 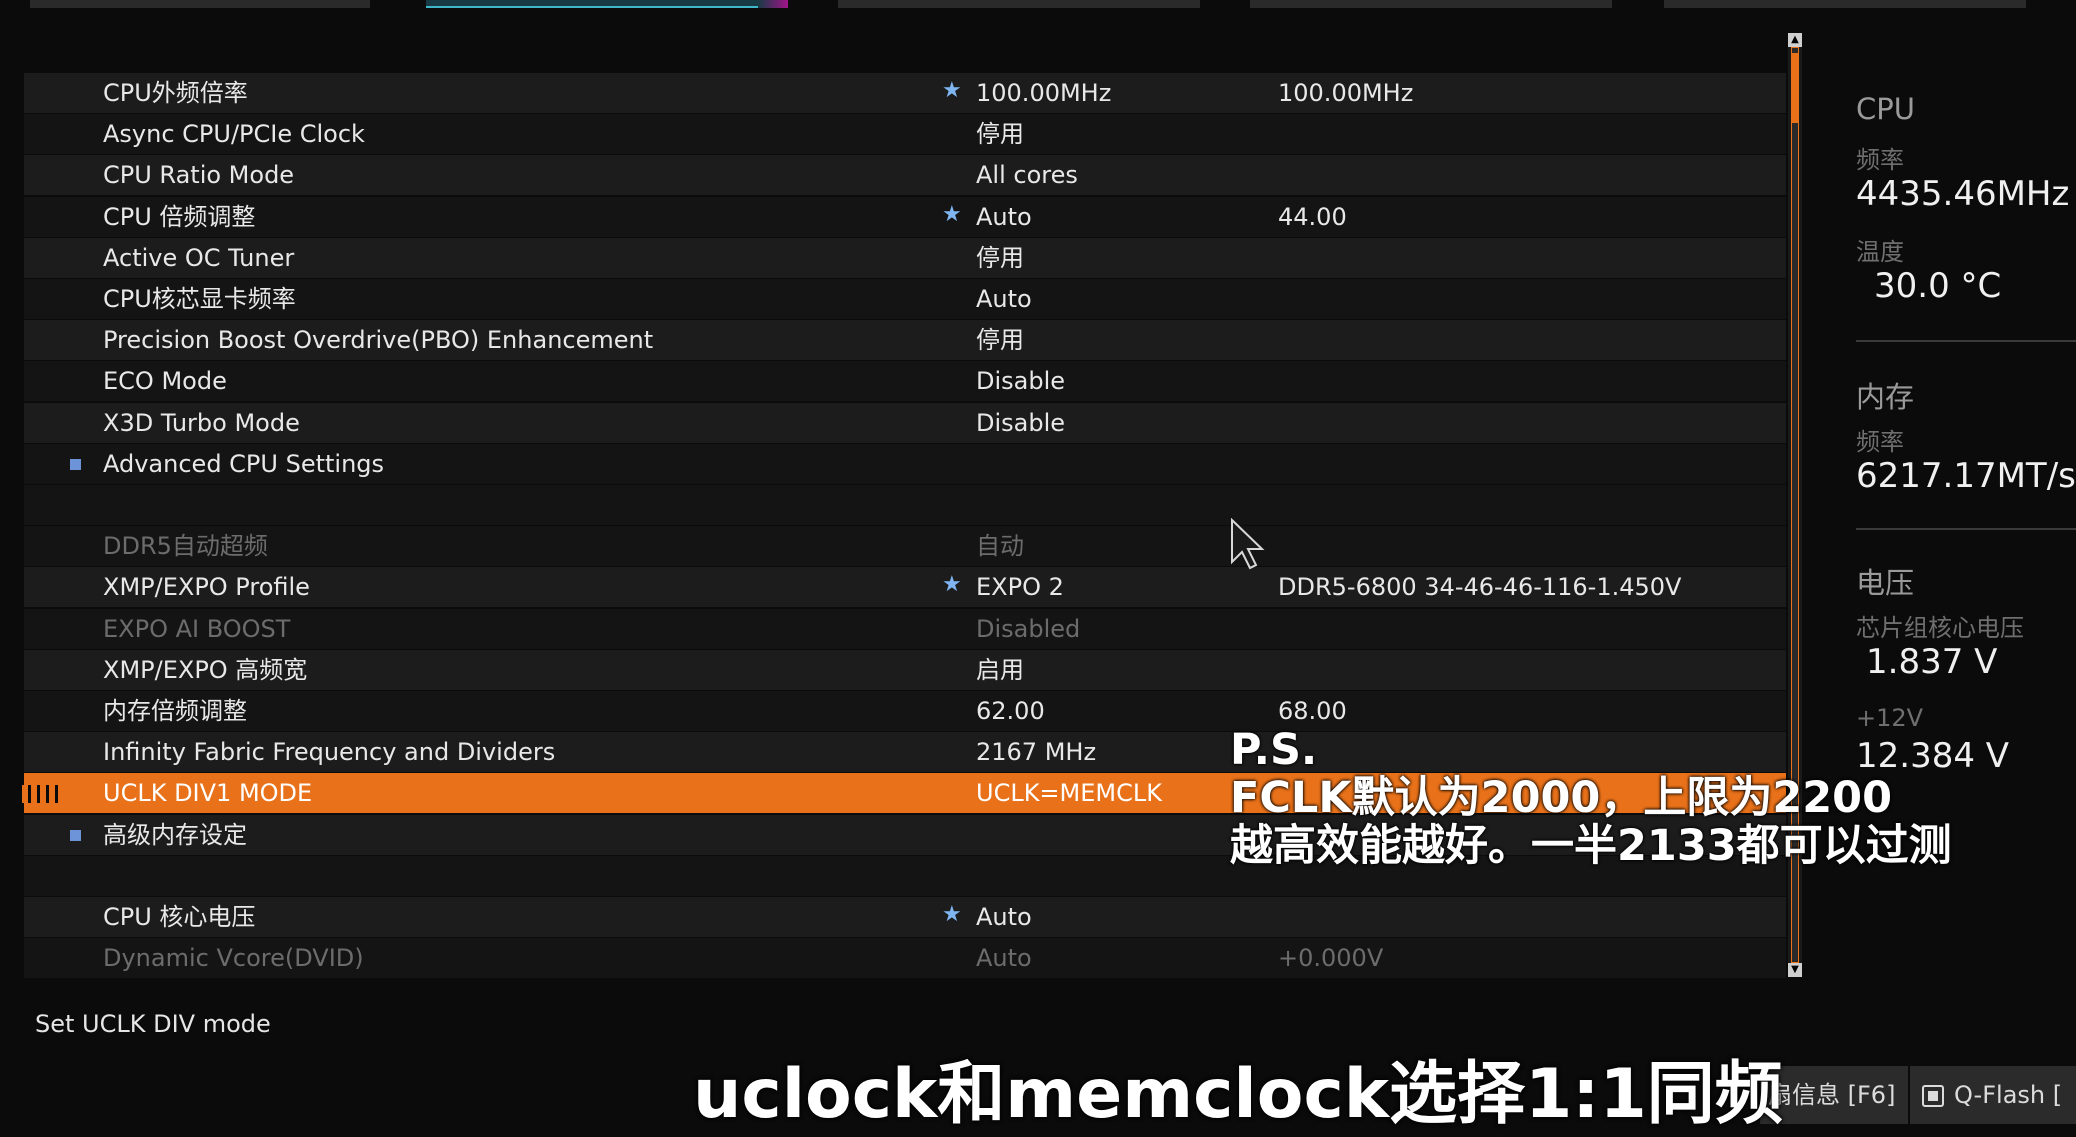 I want to click on scroll-thumb, so click(x=1795, y=88).